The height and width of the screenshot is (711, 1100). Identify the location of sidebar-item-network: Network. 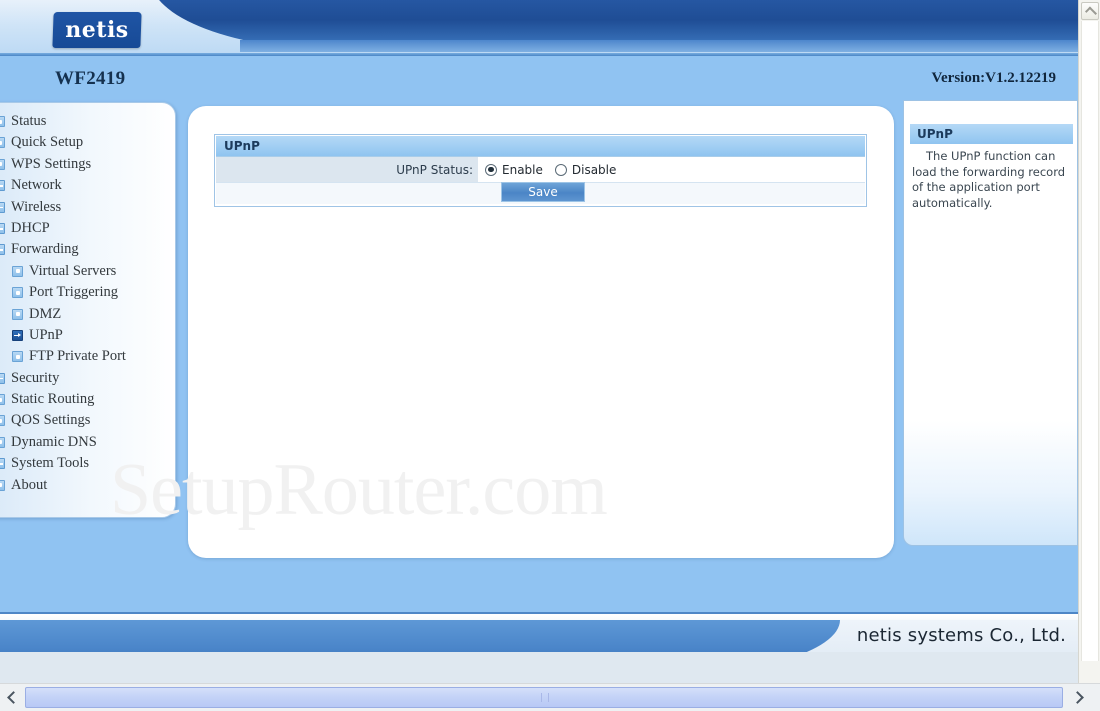
(87, 185).